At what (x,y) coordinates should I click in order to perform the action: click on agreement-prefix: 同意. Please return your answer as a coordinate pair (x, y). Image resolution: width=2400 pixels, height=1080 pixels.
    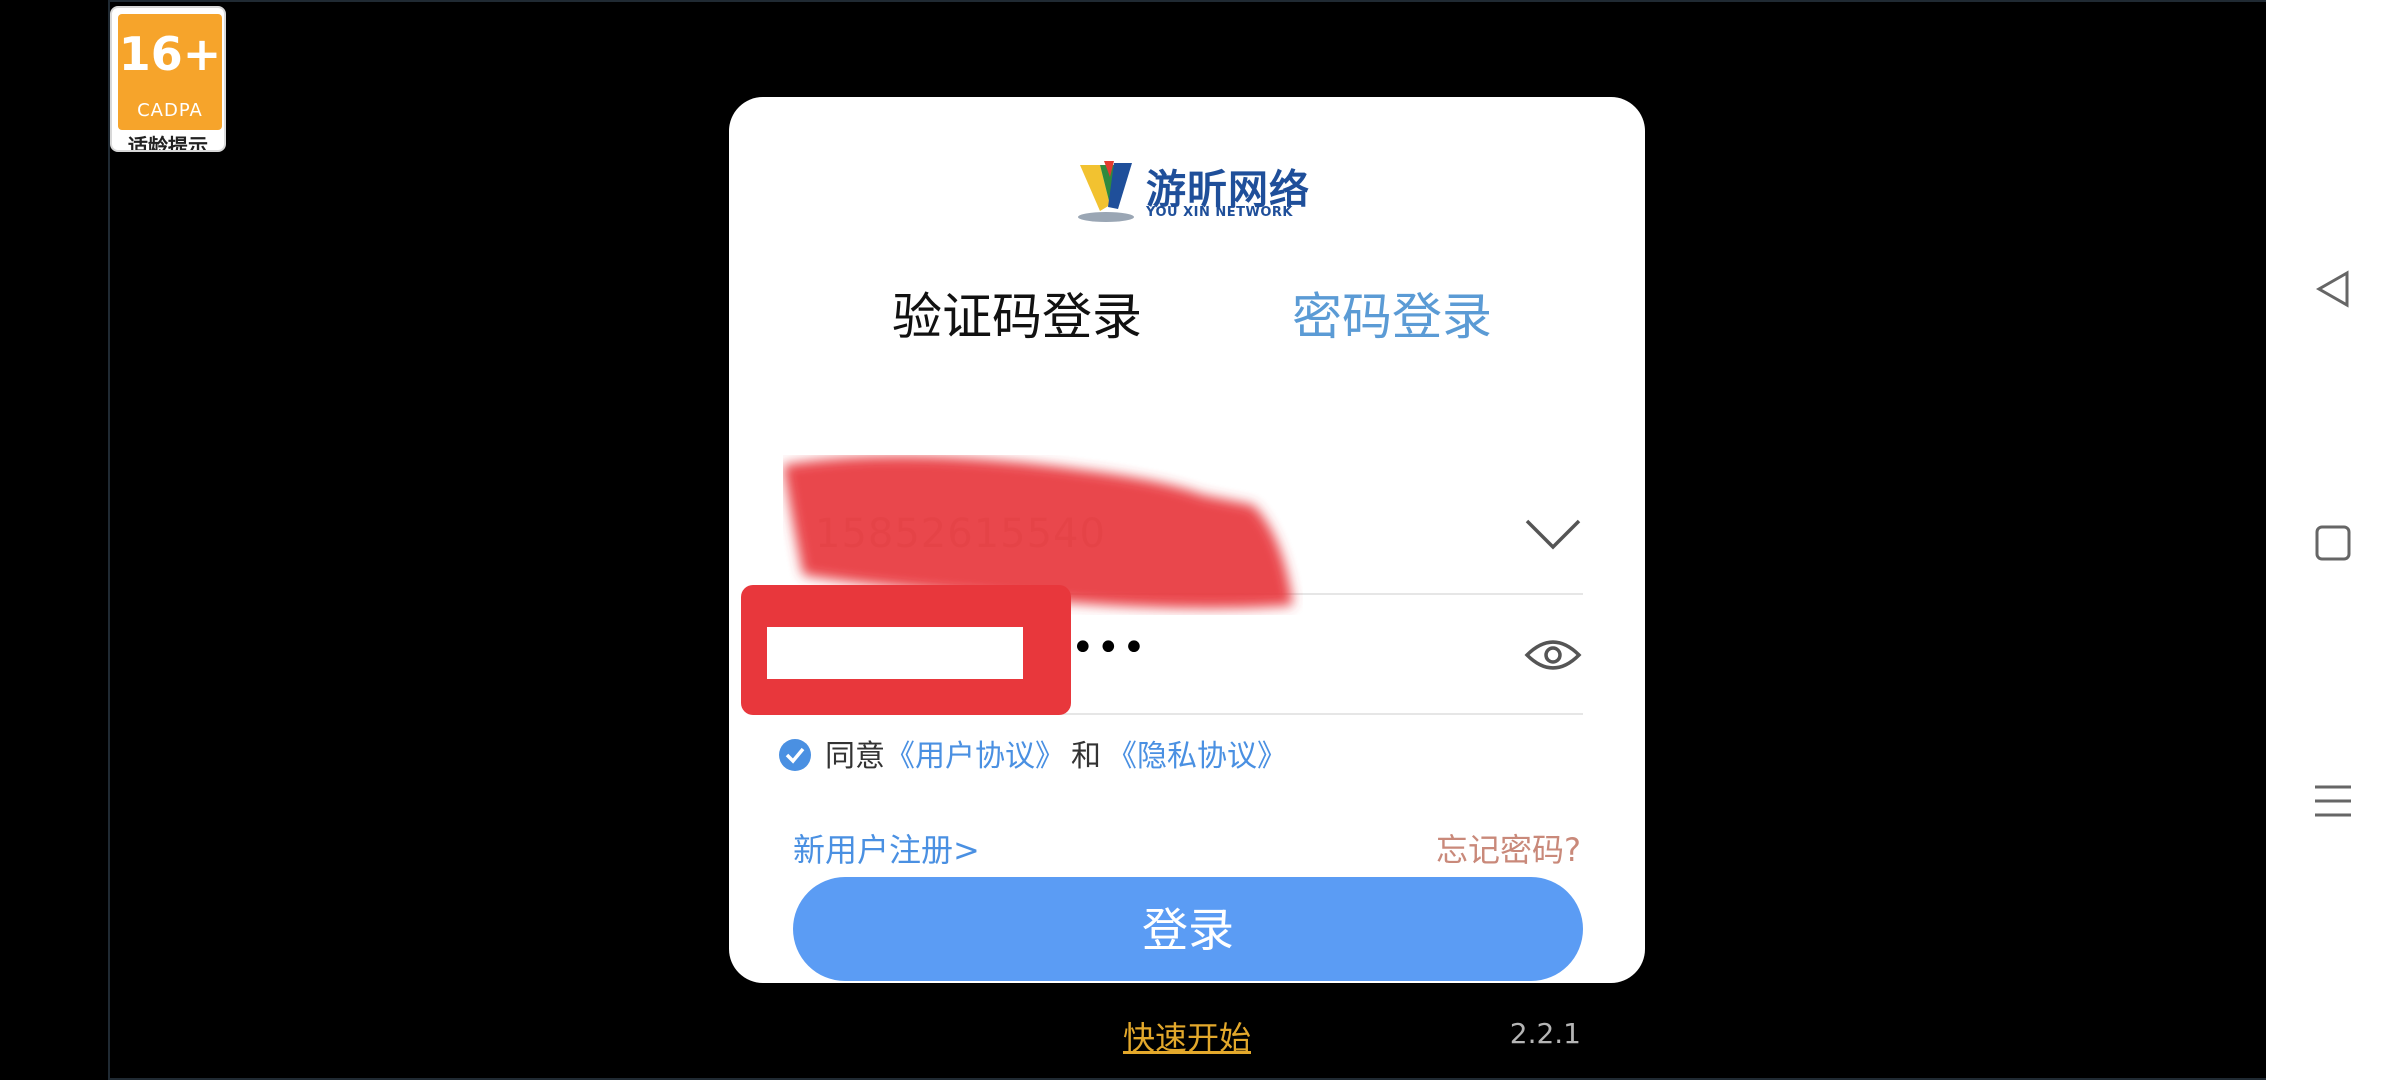
    Looking at the image, I should click on (855, 756).